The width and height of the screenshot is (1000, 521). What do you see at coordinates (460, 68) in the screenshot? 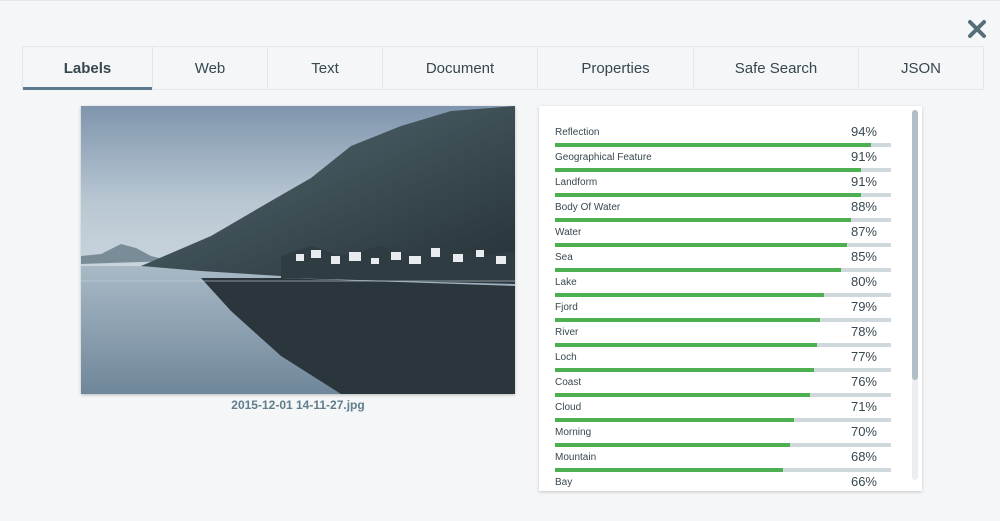
I see `tab-document: Document` at bounding box center [460, 68].